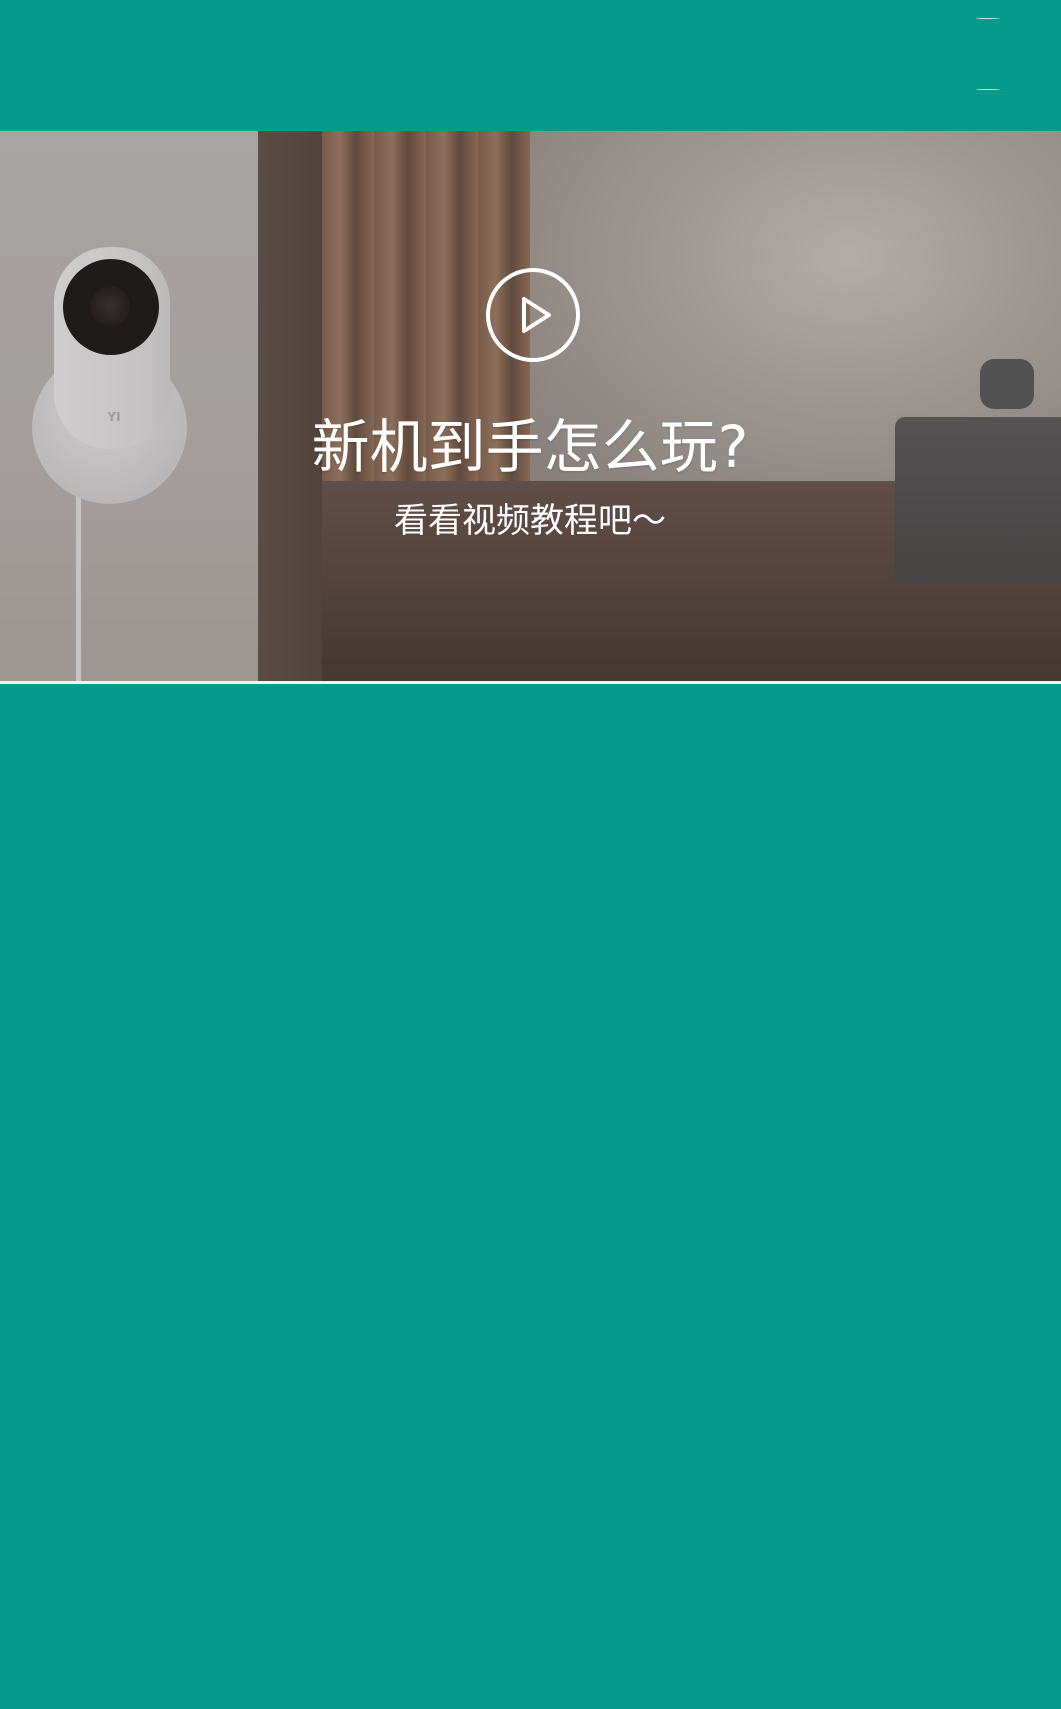 This screenshot has height=1709, width=1061. What do you see at coordinates (530, 447) in the screenshot?
I see `banner-headline: 新机到手怎么玩?` at bounding box center [530, 447].